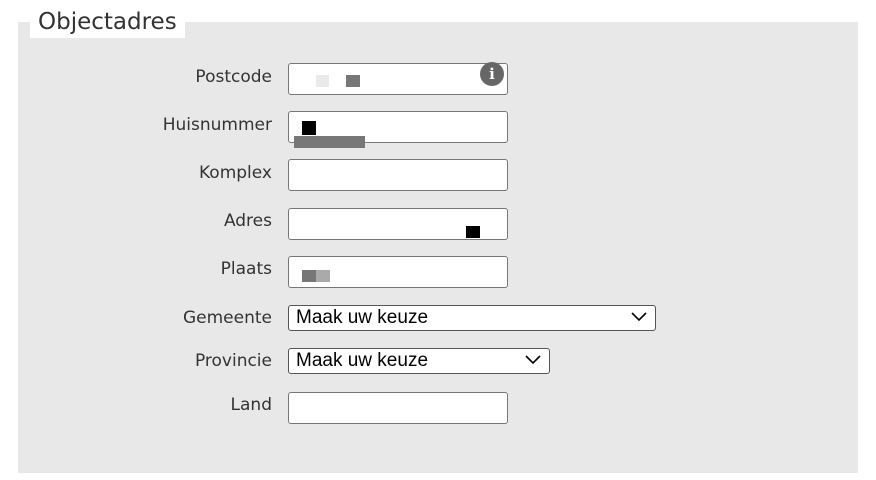 The width and height of the screenshot is (876, 480). What do you see at coordinates (227, 318) in the screenshot?
I see `gemeente-label: Gemeente` at bounding box center [227, 318].